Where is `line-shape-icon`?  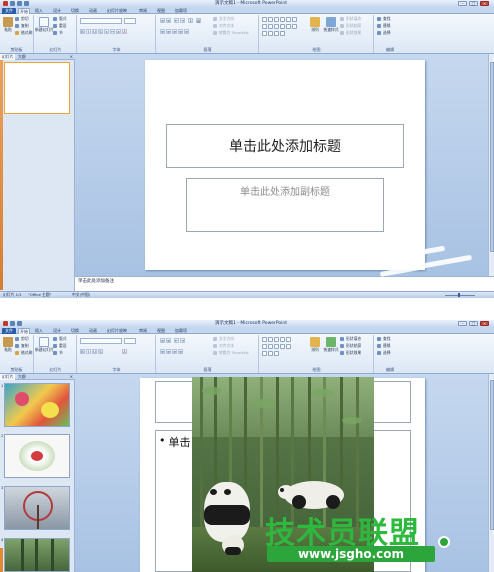
line-shape-icon is located at coordinates (276, 19).